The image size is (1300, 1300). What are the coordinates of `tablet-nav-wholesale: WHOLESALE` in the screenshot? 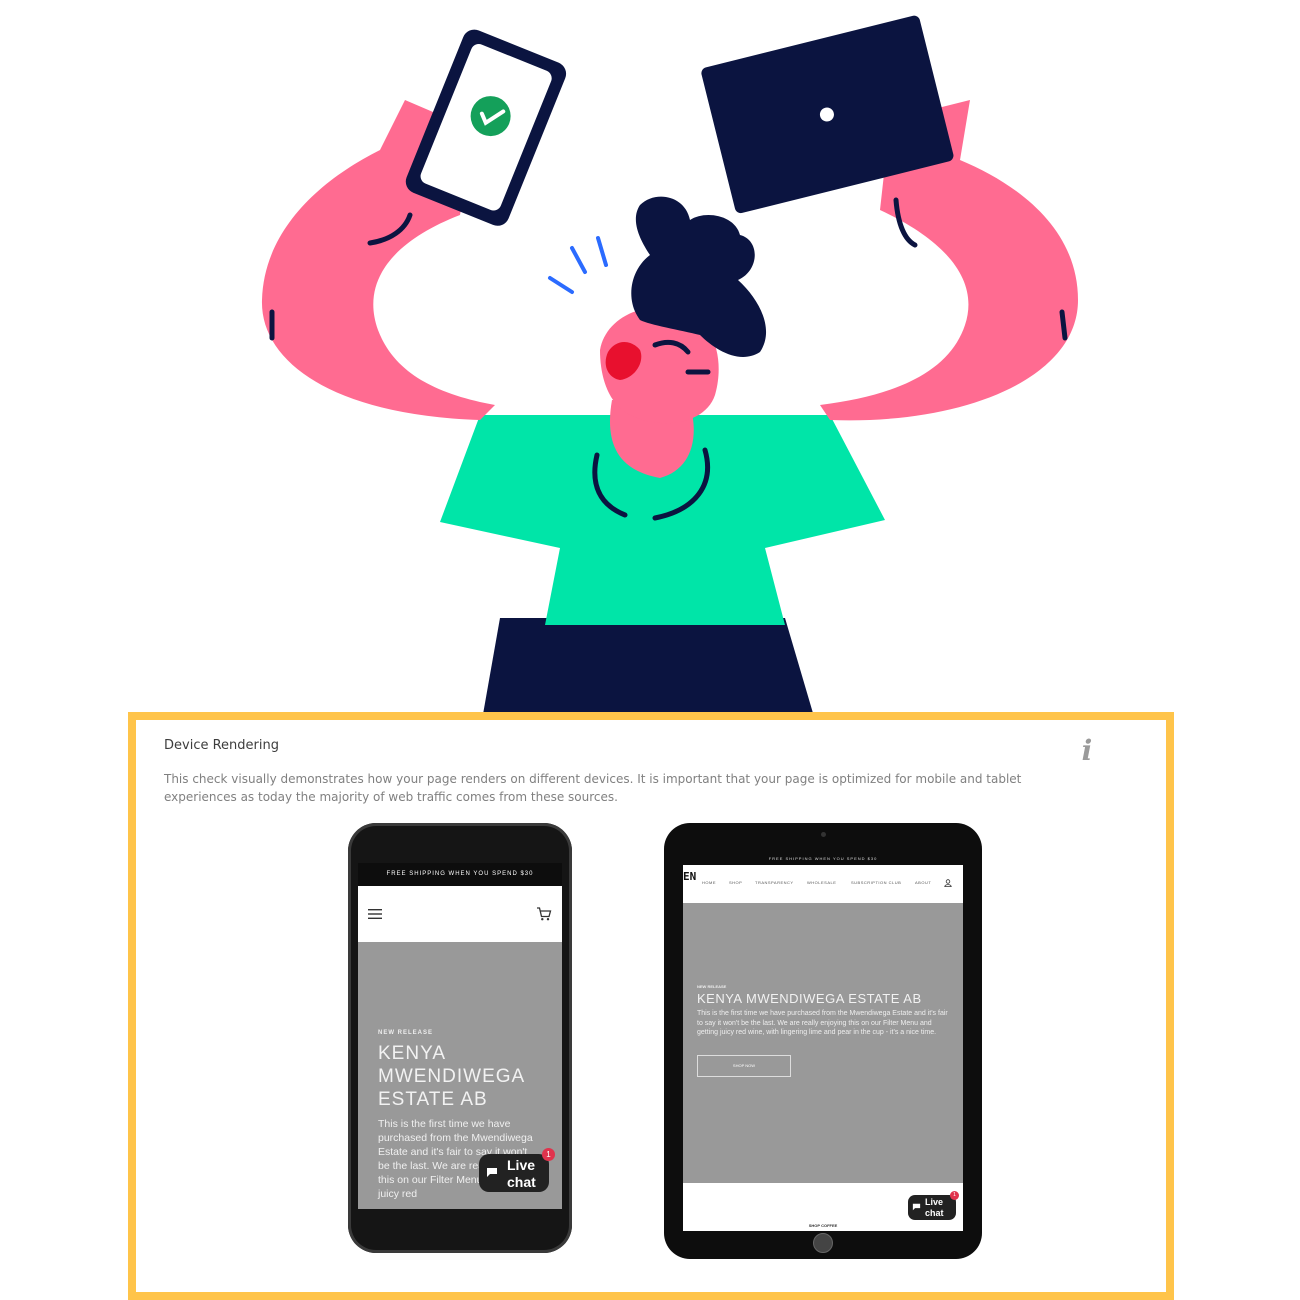 It's located at (822, 882).